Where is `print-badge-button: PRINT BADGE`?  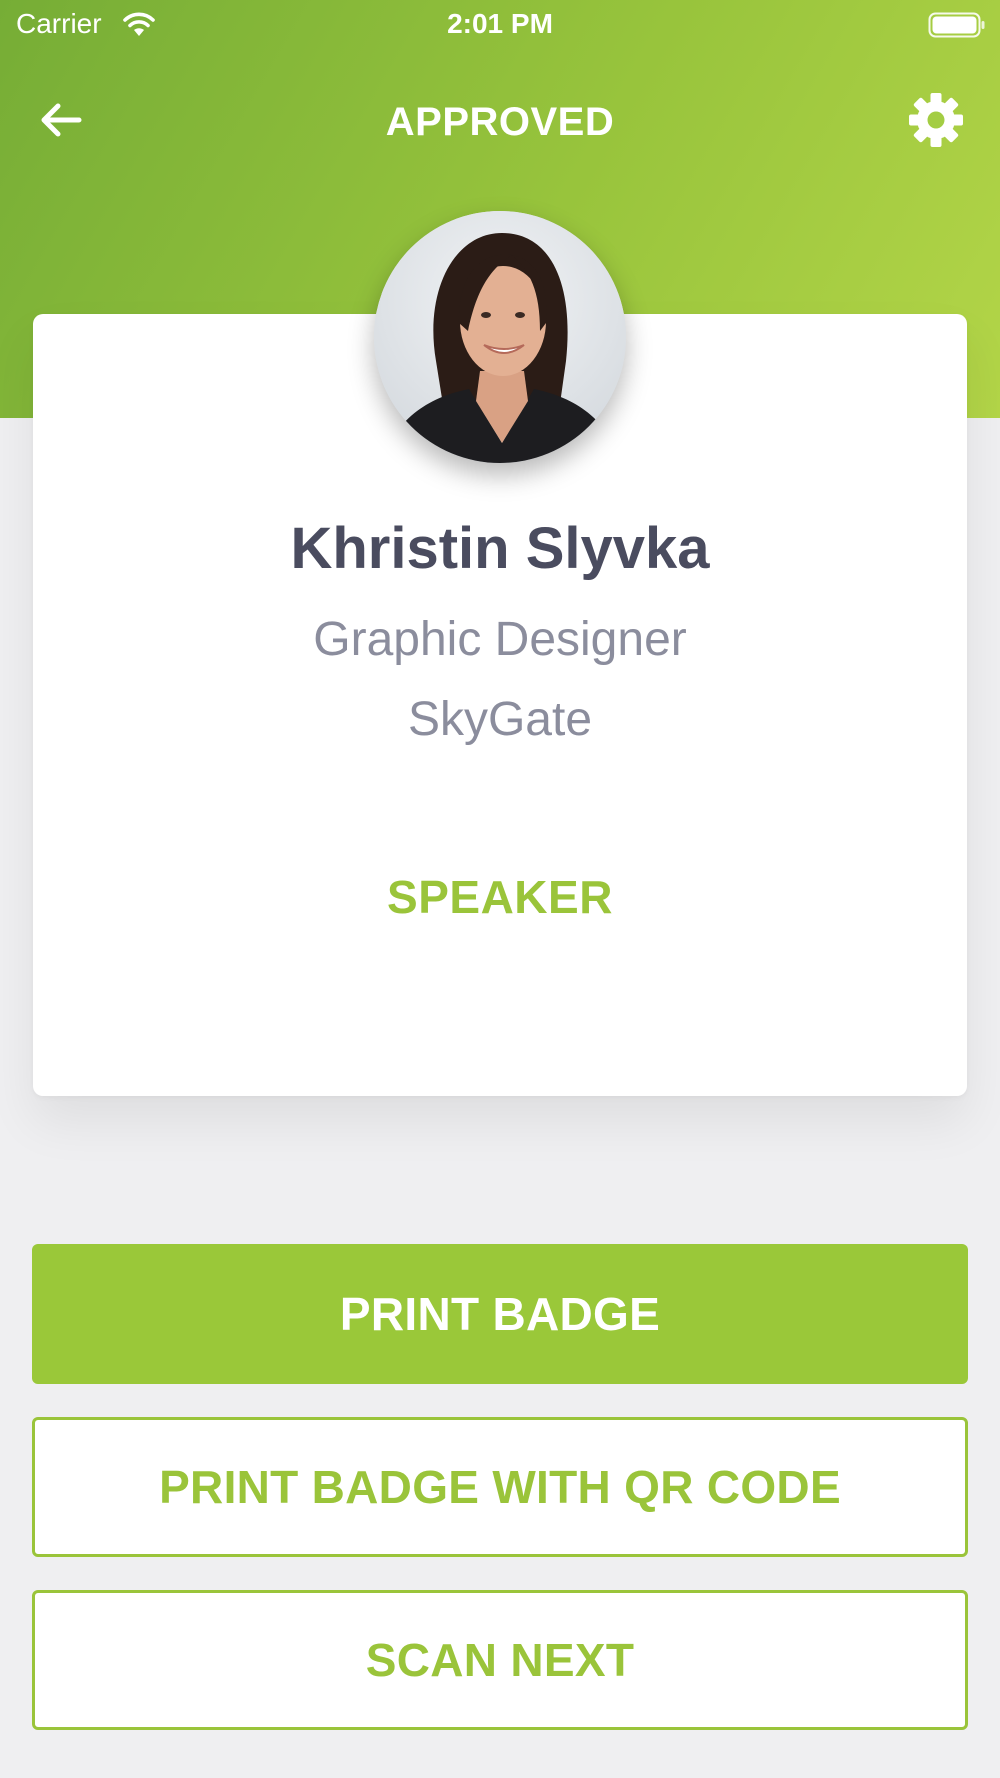 print-badge-button: PRINT BADGE is located at coordinates (500, 1314).